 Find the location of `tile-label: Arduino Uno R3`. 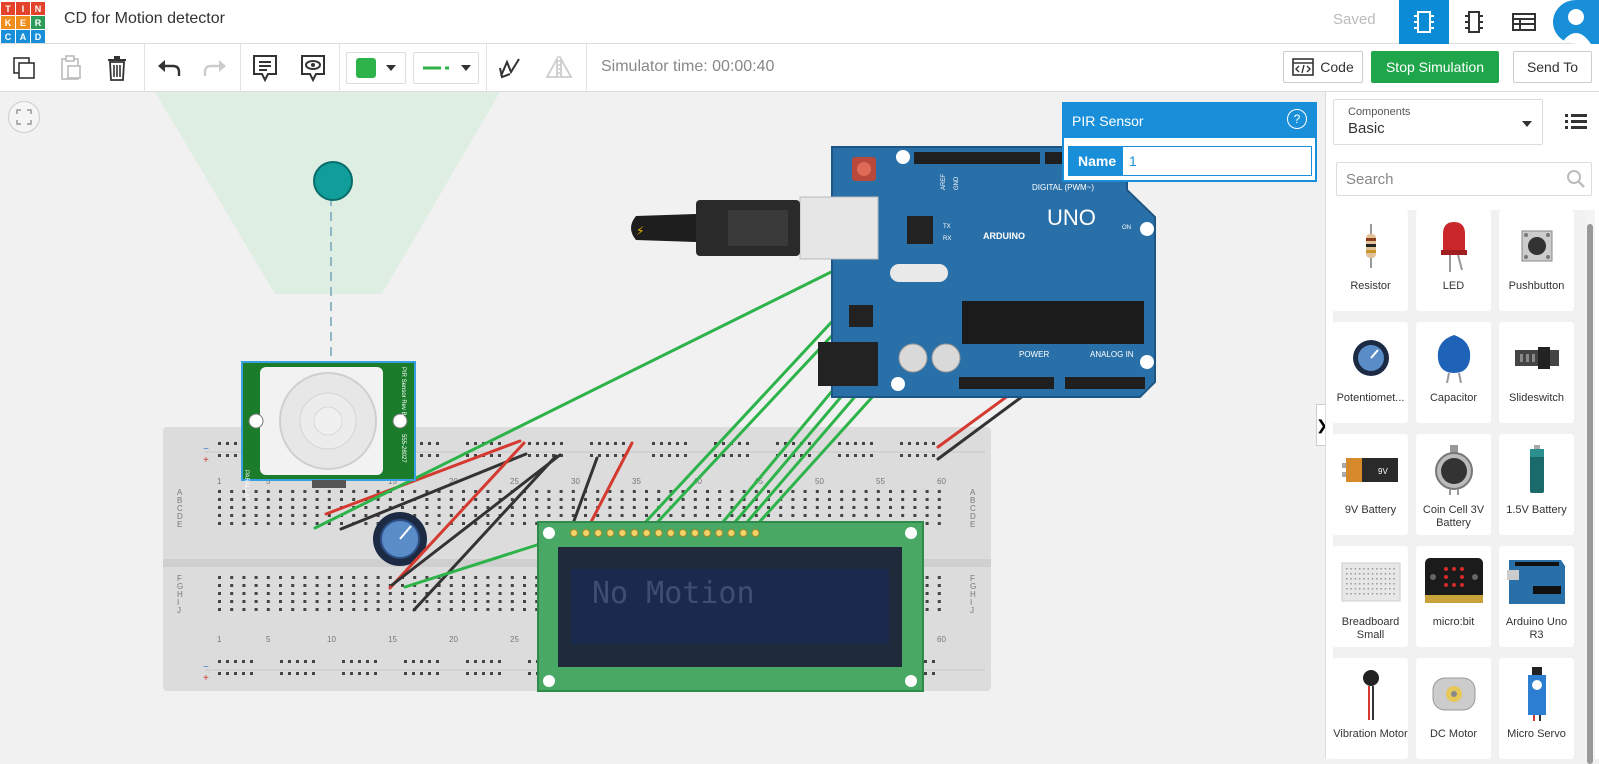

tile-label: Arduino Uno R3 is located at coordinates (1536, 628).